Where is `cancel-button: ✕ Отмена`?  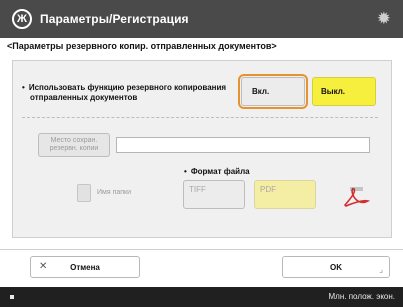 cancel-button: ✕ Отмена is located at coordinates (85, 267).